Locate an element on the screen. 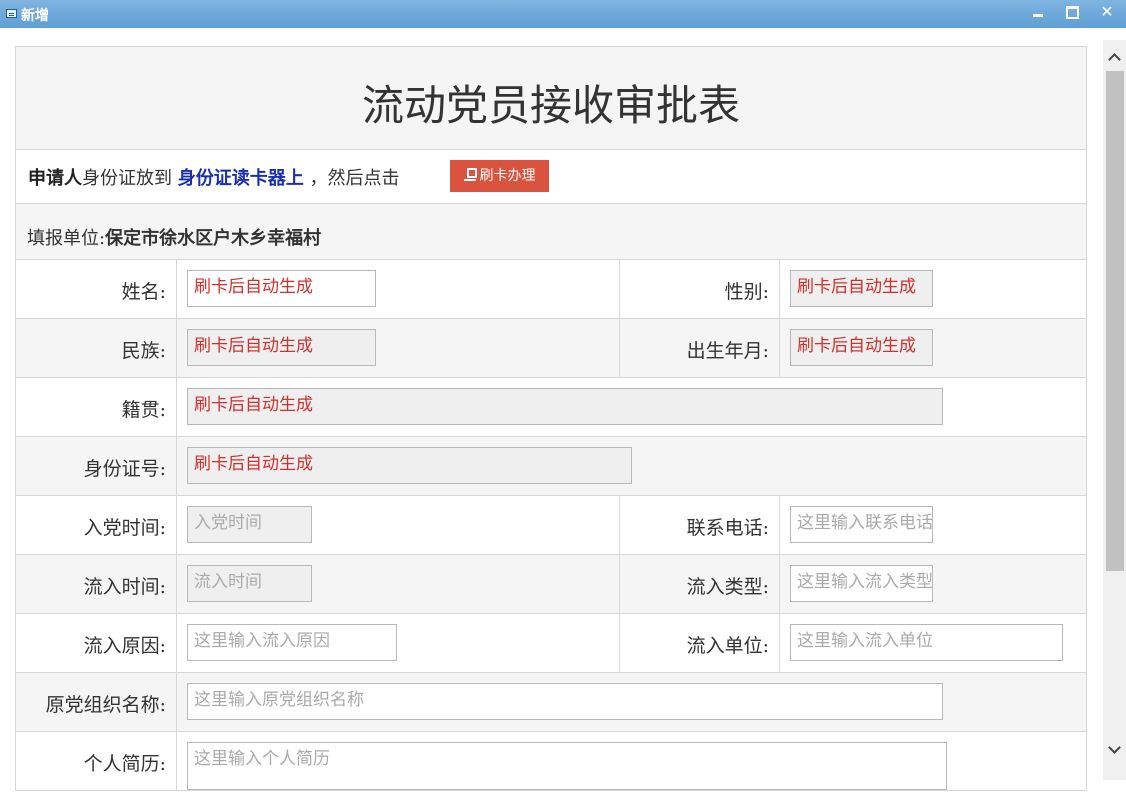  ethnicity-label: 民族: is located at coordinates (96, 348).